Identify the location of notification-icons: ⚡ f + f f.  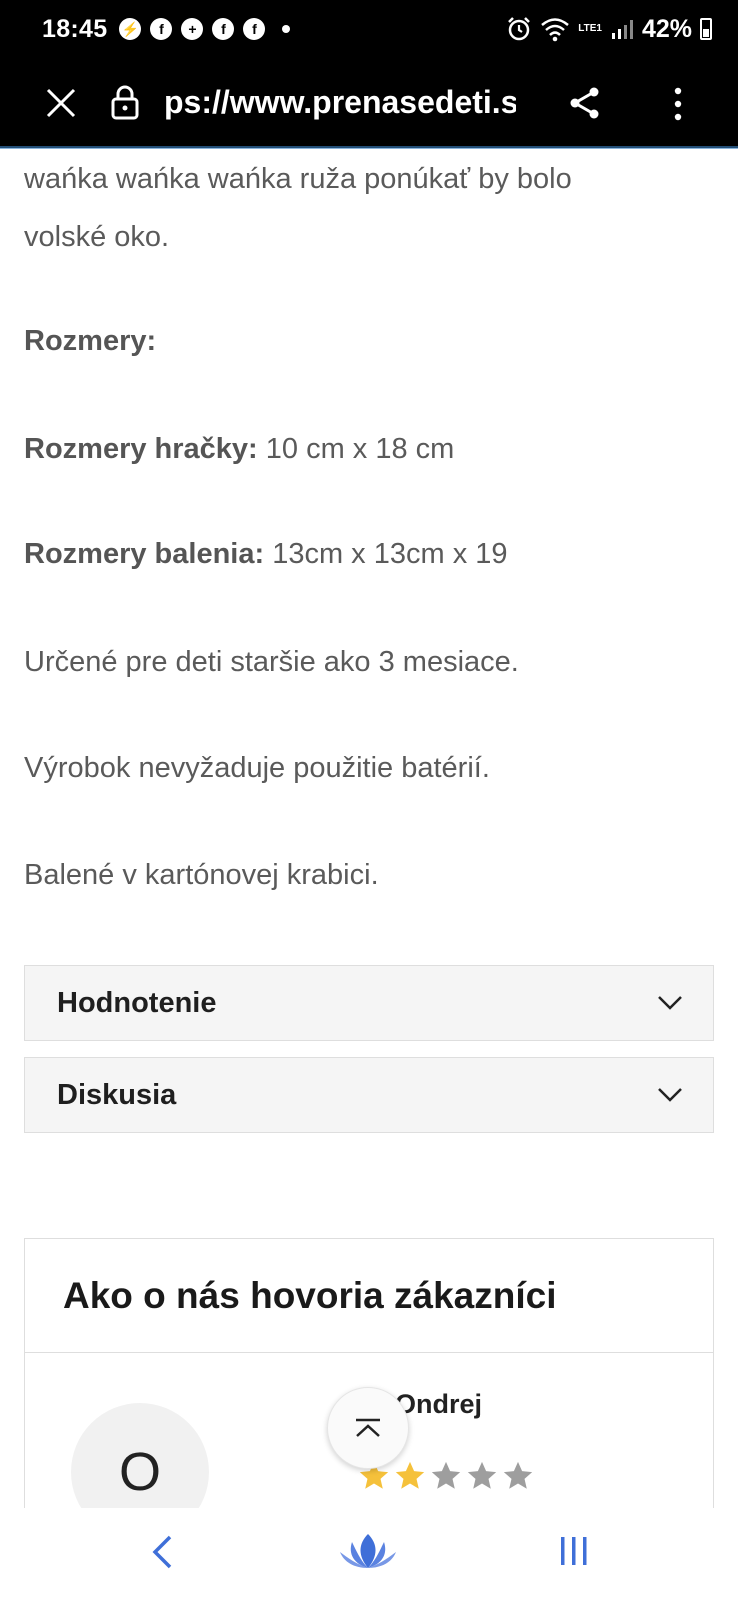
(205, 29).